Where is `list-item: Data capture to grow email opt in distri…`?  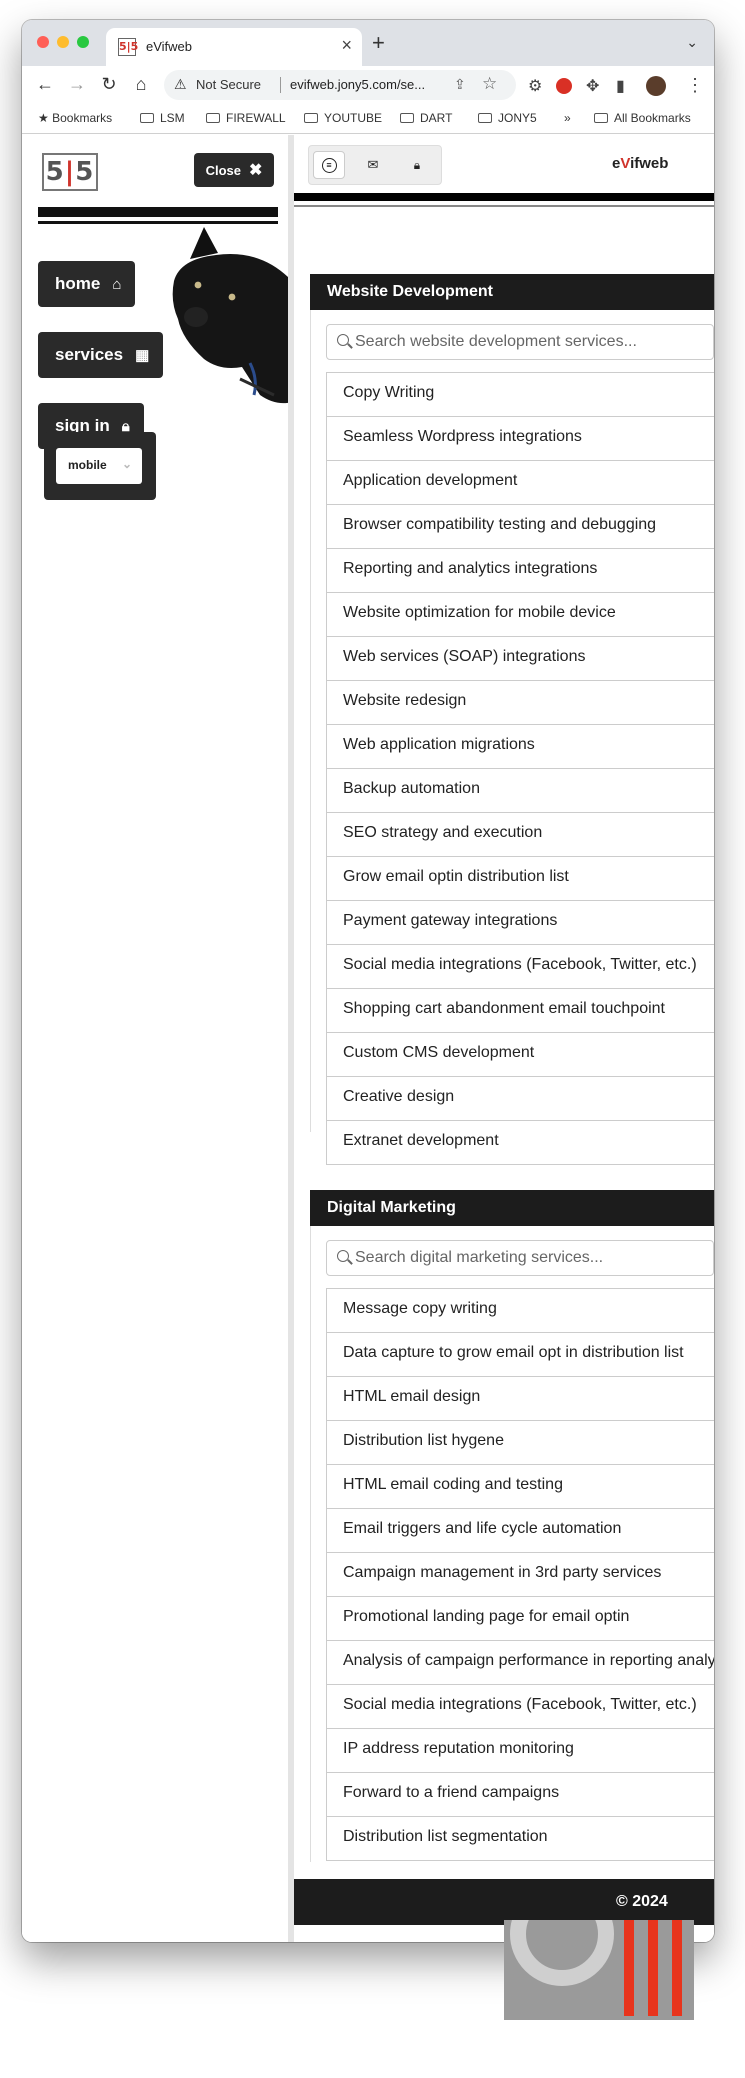
list-item: Data capture to grow email opt in distri… is located at coordinates (520, 1355).